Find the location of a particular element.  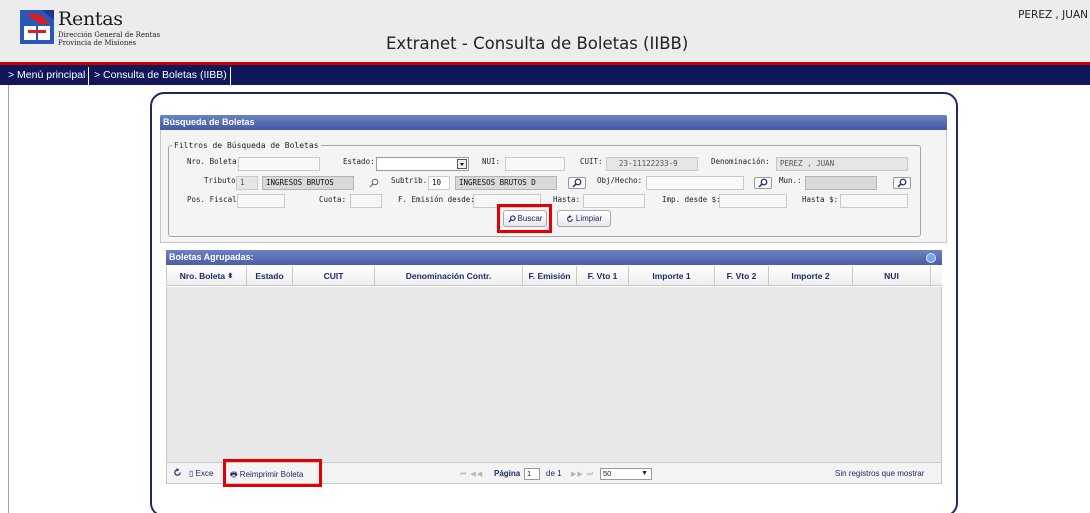

imp-desde-label: Imp. desde $: is located at coordinates (691, 199).